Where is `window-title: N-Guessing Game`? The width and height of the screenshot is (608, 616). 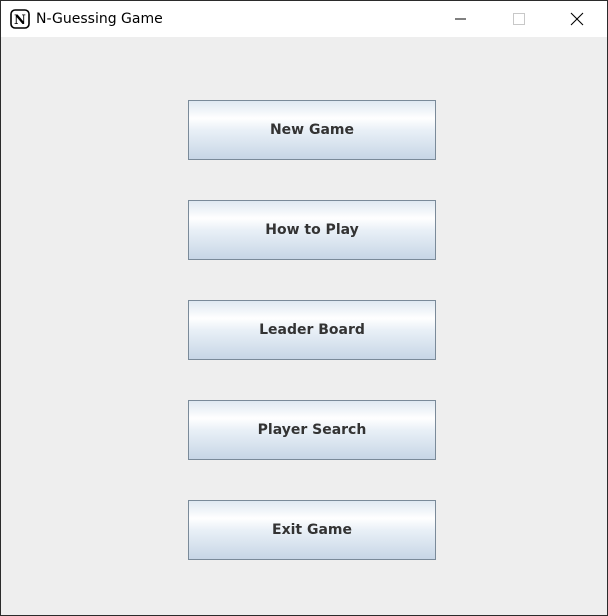
window-title: N-Guessing Game is located at coordinates (99, 19).